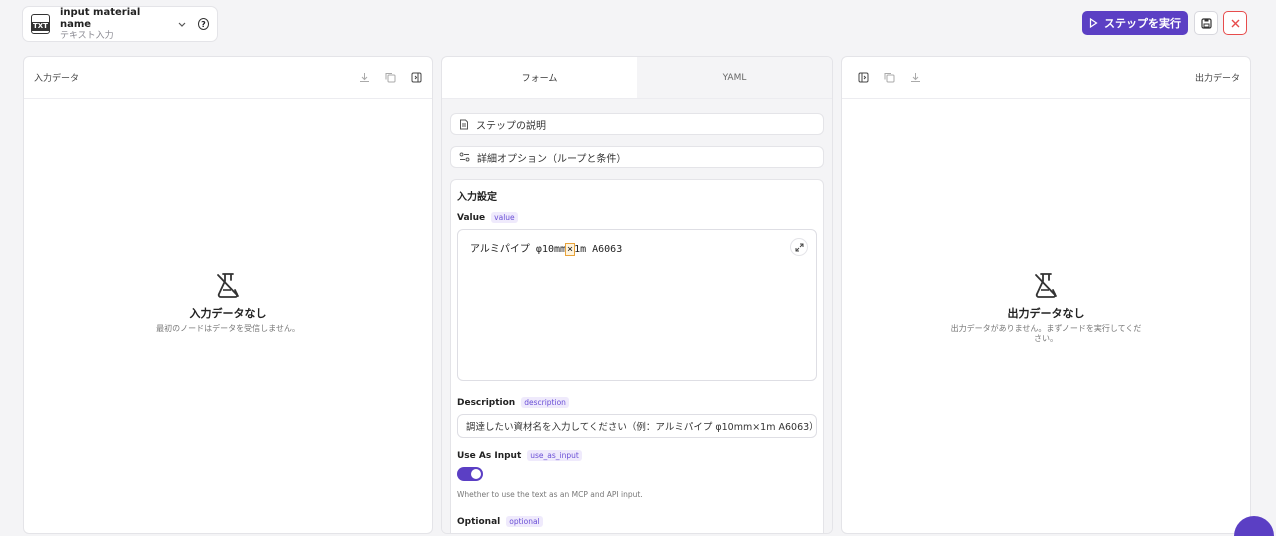 This screenshot has height=536, width=1276. What do you see at coordinates (86, 35) in the screenshot?
I see `node-type: テキスト入力` at bounding box center [86, 35].